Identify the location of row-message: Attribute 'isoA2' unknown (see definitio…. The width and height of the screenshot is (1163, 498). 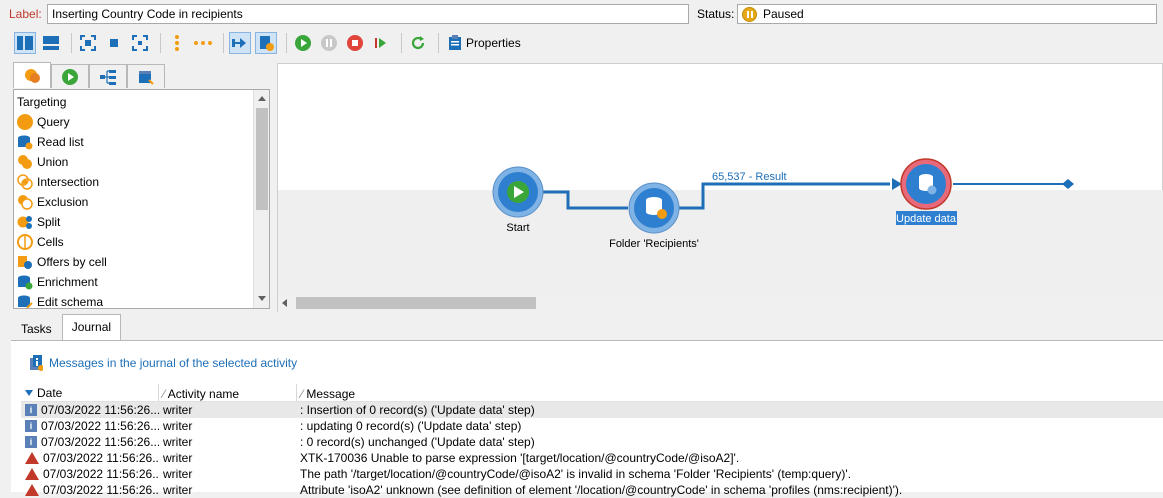
(601, 490).